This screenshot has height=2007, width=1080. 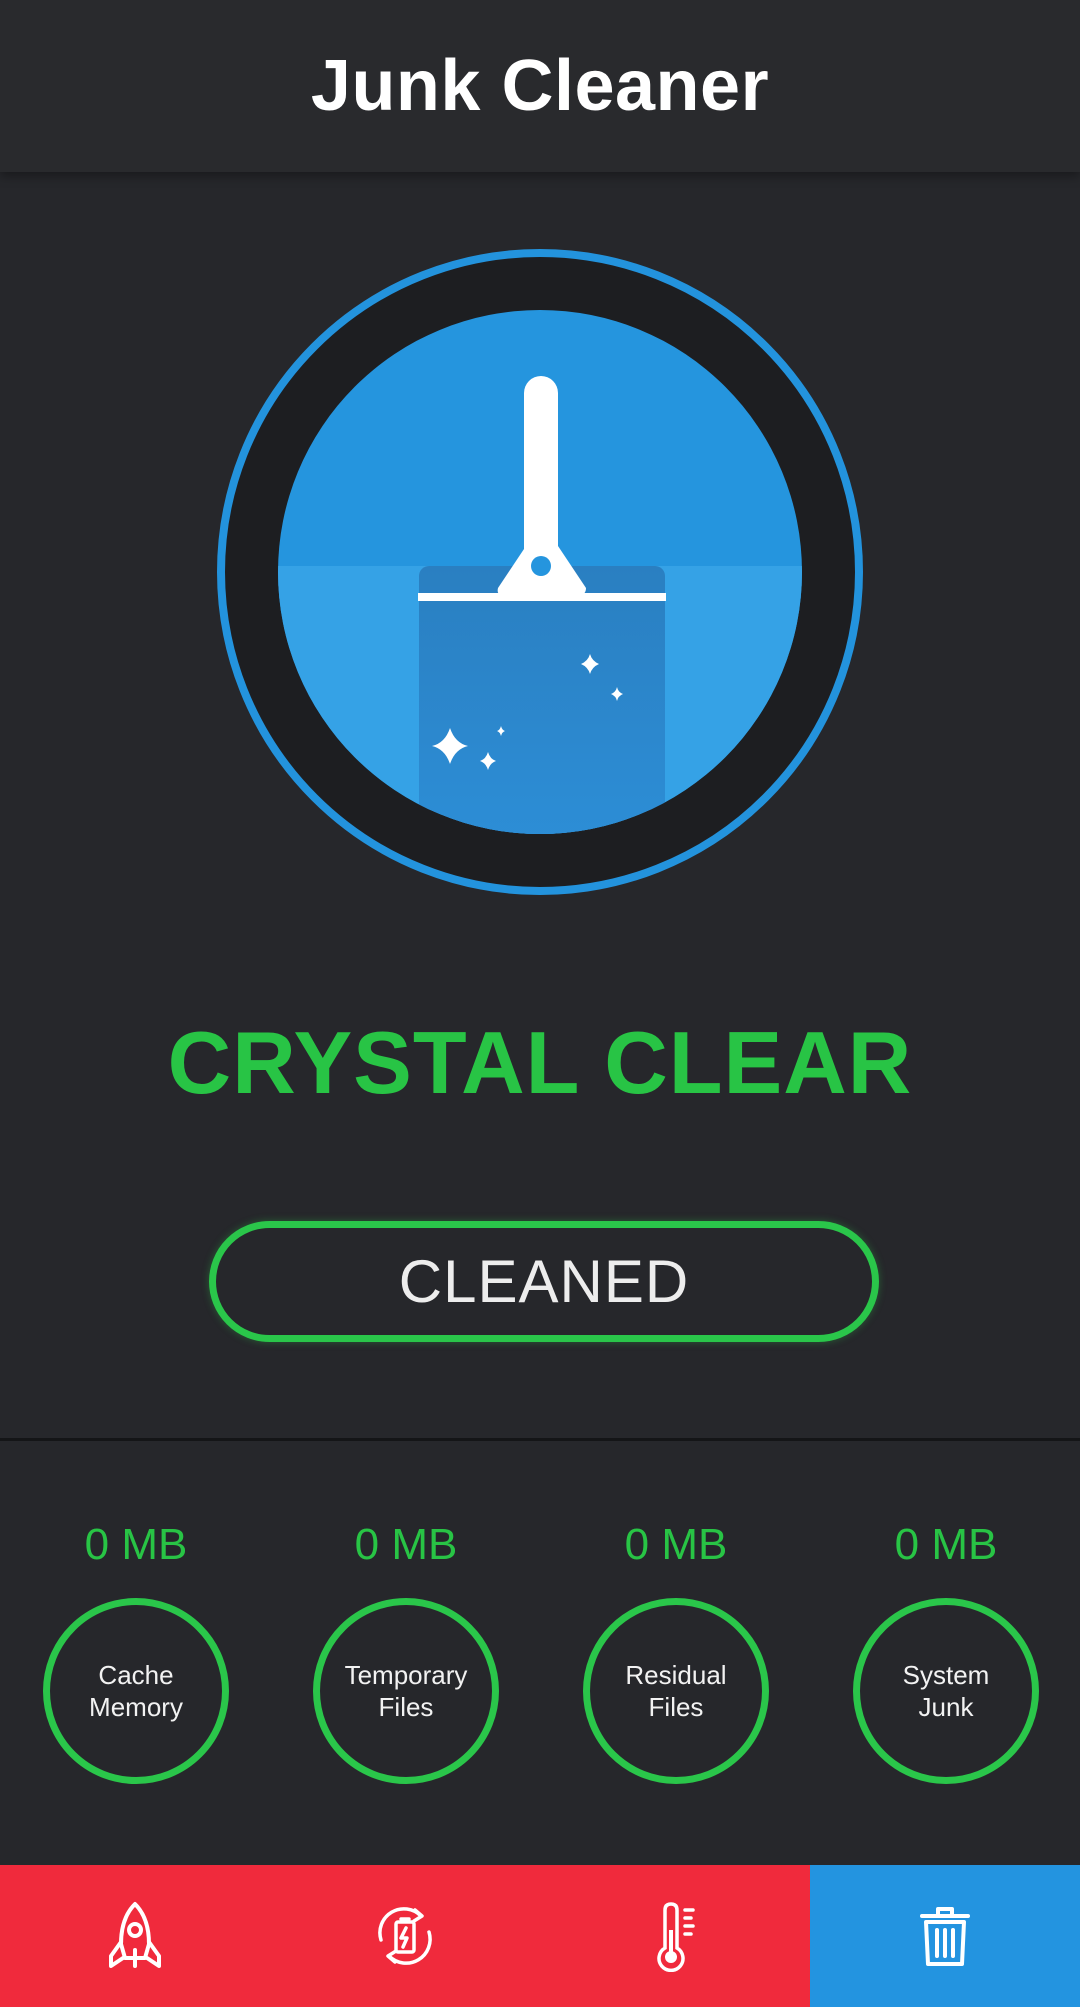 What do you see at coordinates (946, 1691) in the screenshot?
I see `stat-ring: System Junk` at bounding box center [946, 1691].